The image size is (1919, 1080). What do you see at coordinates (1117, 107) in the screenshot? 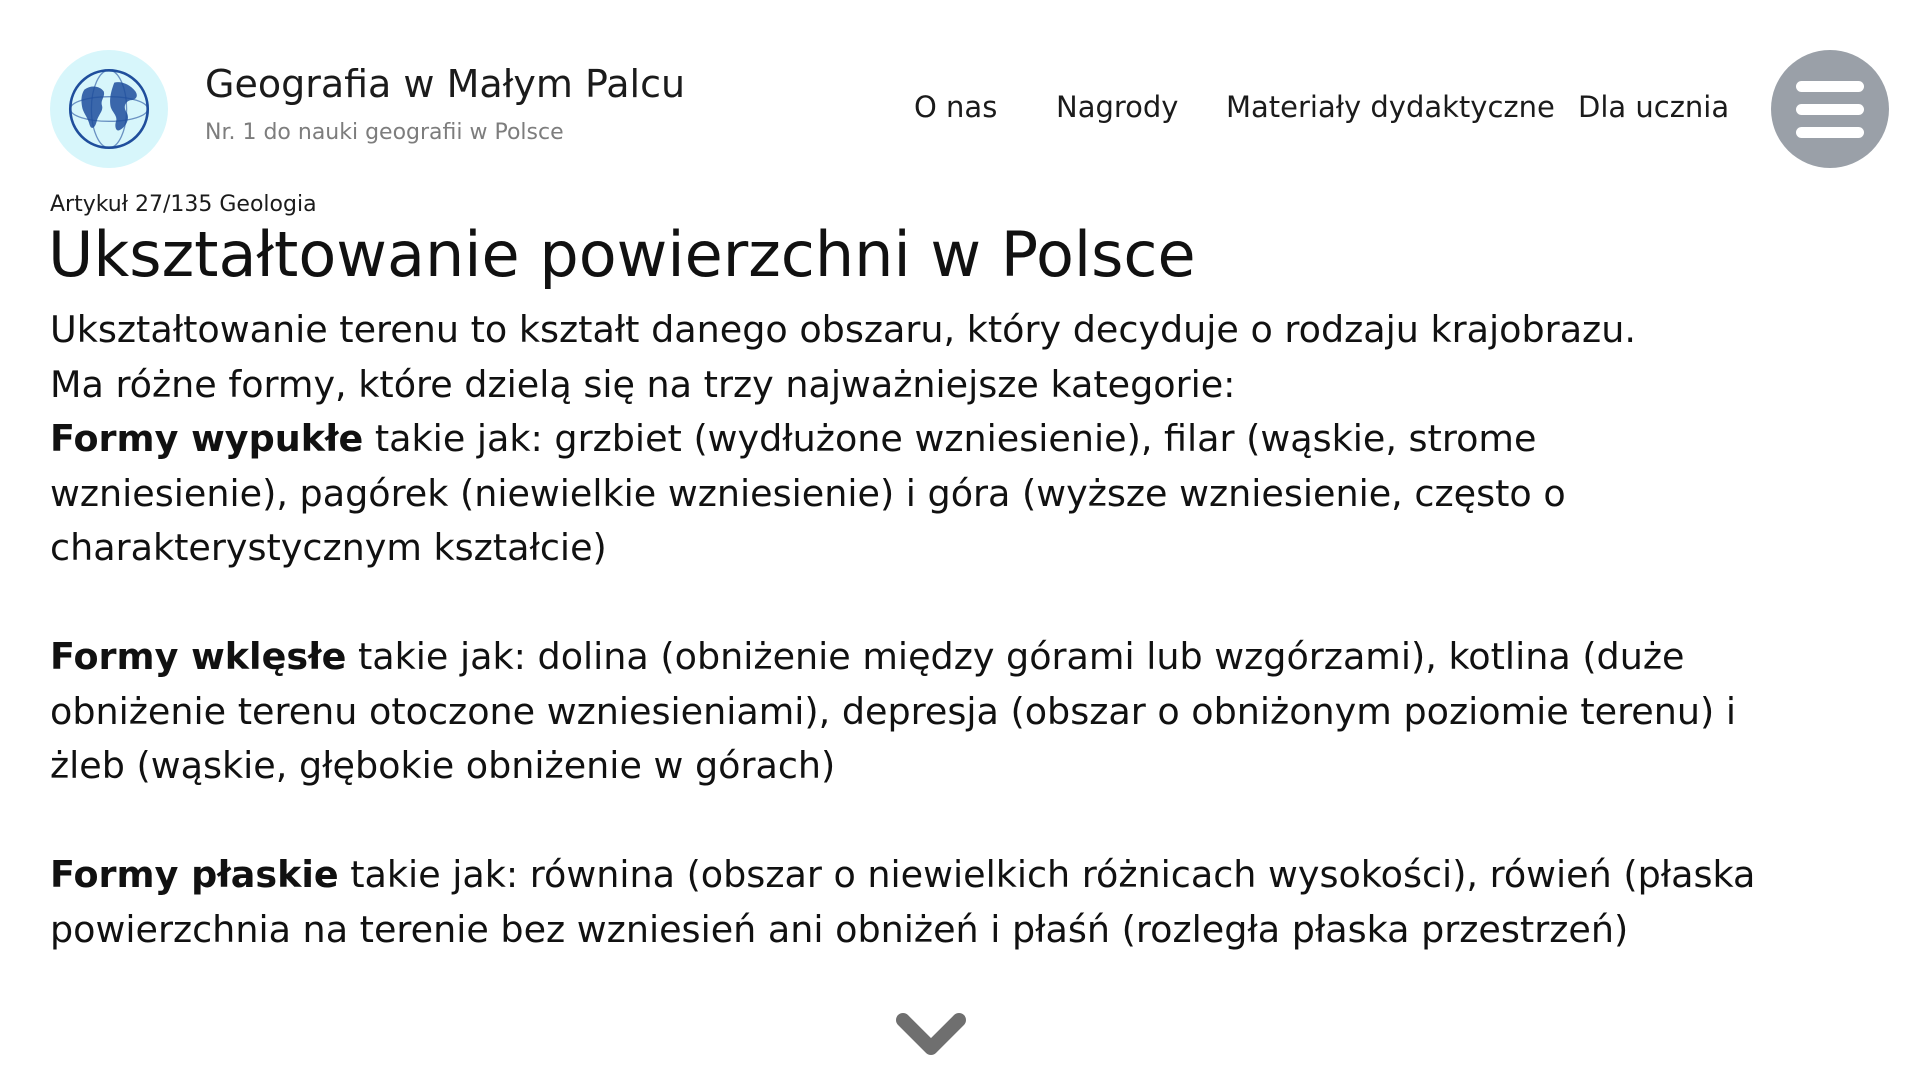
I see `nav-item-nagrody: Nagrody` at bounding box center [1117, 107].